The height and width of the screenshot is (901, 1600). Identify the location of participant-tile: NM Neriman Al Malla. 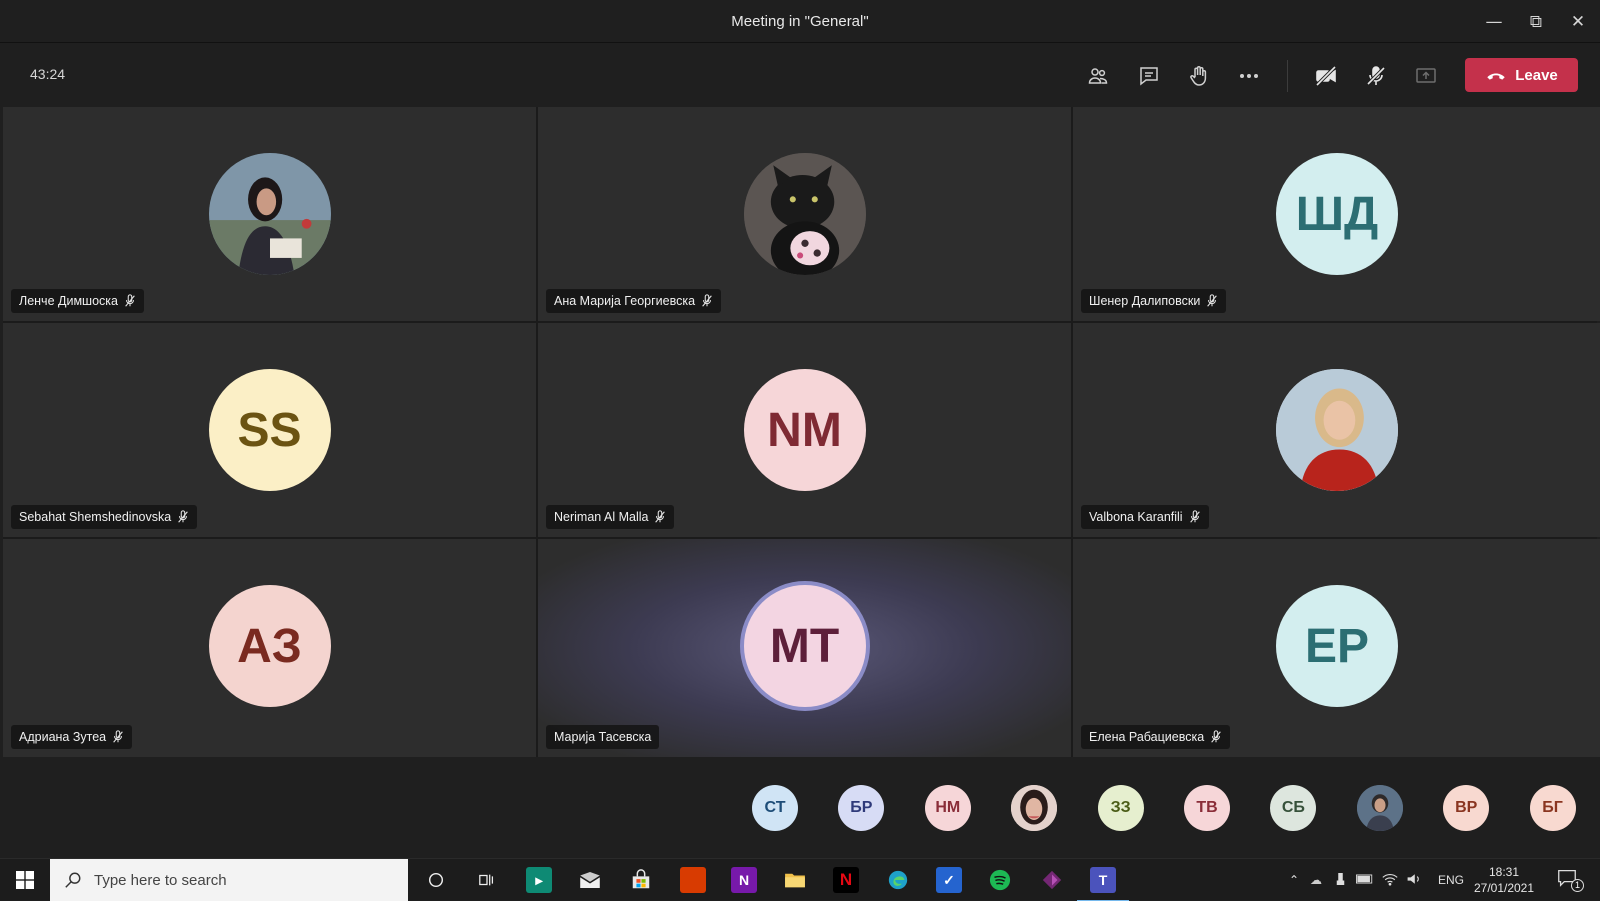
(804, 430).